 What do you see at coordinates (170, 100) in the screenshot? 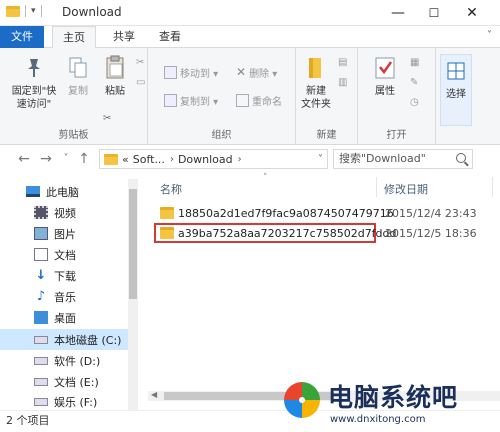
I see `copy-to-icon` at bounding box center [170, 100].